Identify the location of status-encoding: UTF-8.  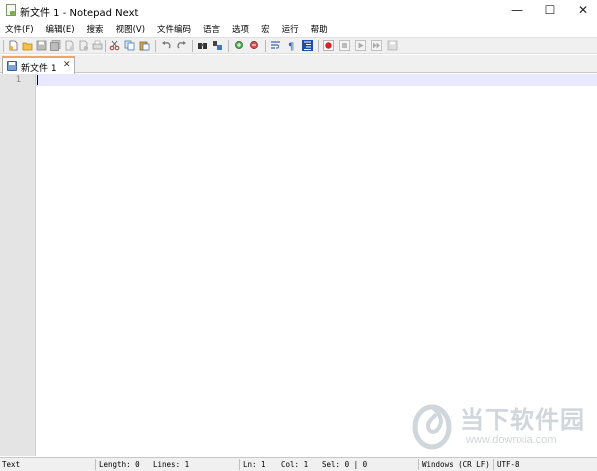
(508, 464).